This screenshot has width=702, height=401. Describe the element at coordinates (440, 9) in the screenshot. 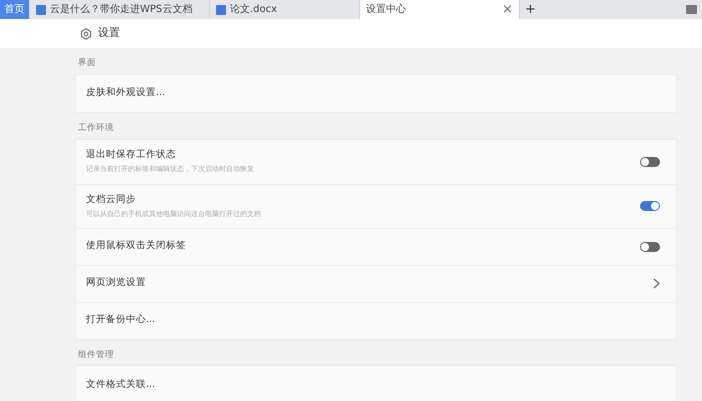

I see `tab: 设置中心 ×` at that location.